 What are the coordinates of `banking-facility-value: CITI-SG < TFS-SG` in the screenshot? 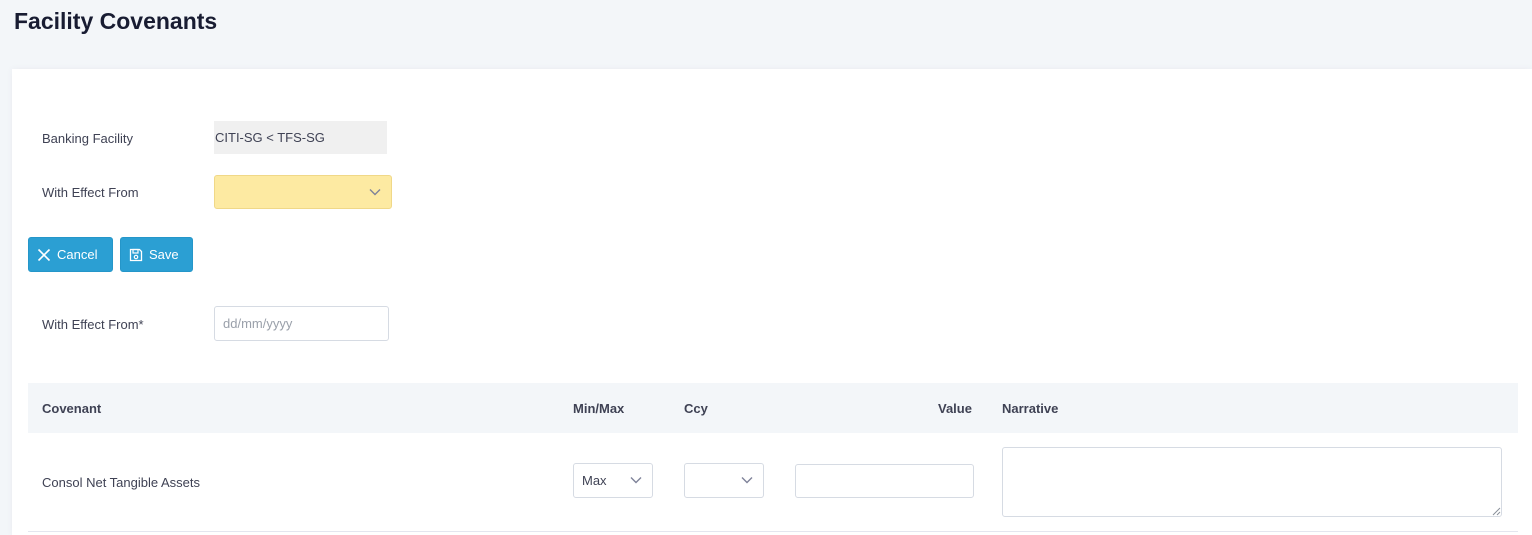 It's located at (300, 137).